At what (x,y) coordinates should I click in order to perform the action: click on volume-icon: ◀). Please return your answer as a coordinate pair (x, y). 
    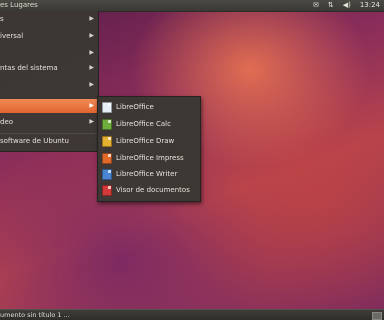
    Looking at the image, I should click on (347, 5).